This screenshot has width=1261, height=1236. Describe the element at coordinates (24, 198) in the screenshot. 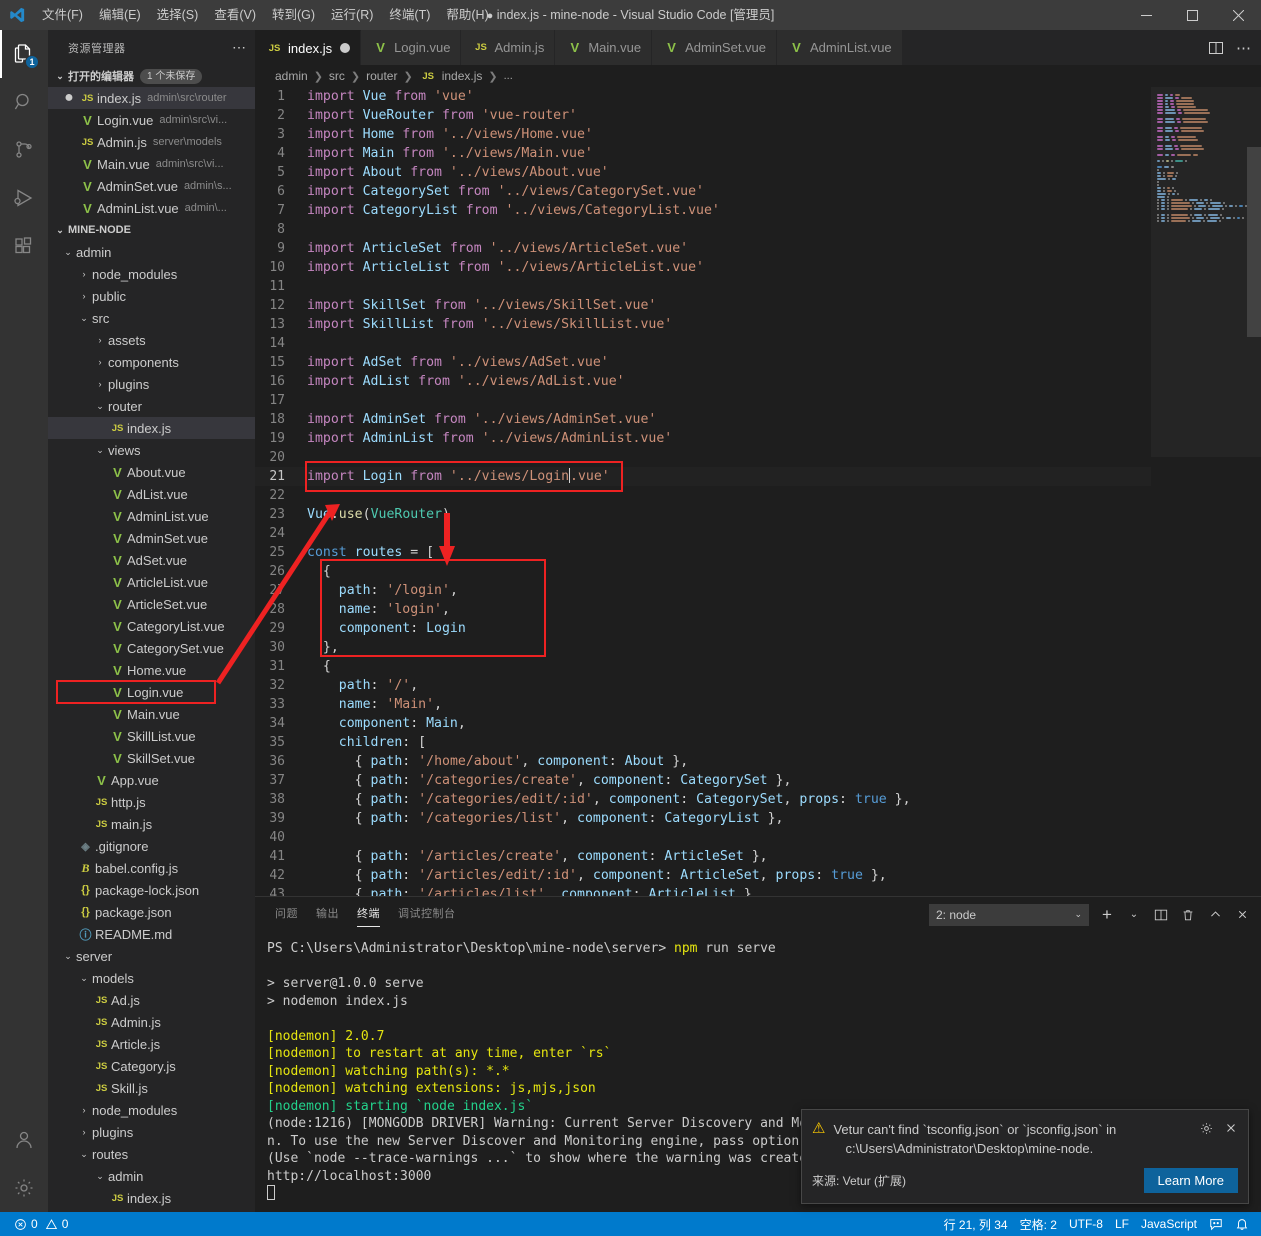

I see `activity-run-debug` at that location.